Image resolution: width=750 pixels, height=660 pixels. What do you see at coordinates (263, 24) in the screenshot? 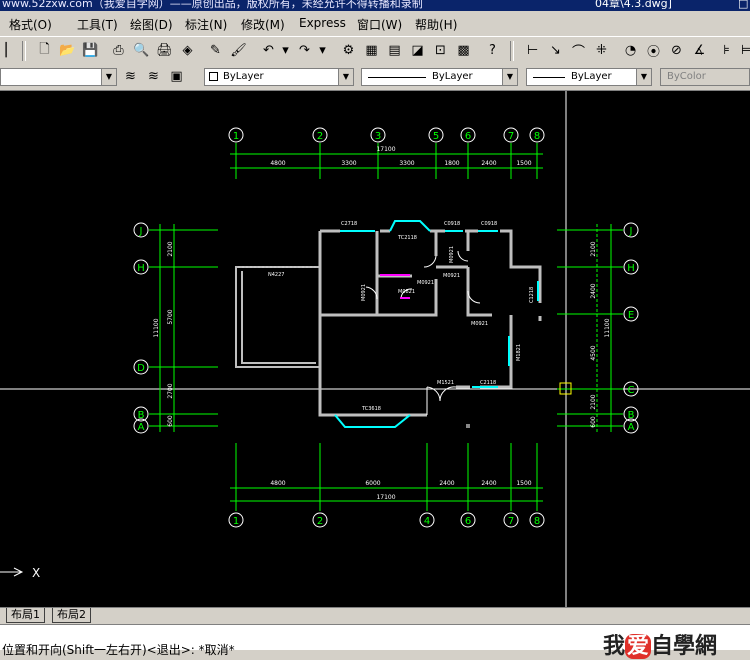
I see `menu-modify: 修改(M)` at bounding box center [263, 24].